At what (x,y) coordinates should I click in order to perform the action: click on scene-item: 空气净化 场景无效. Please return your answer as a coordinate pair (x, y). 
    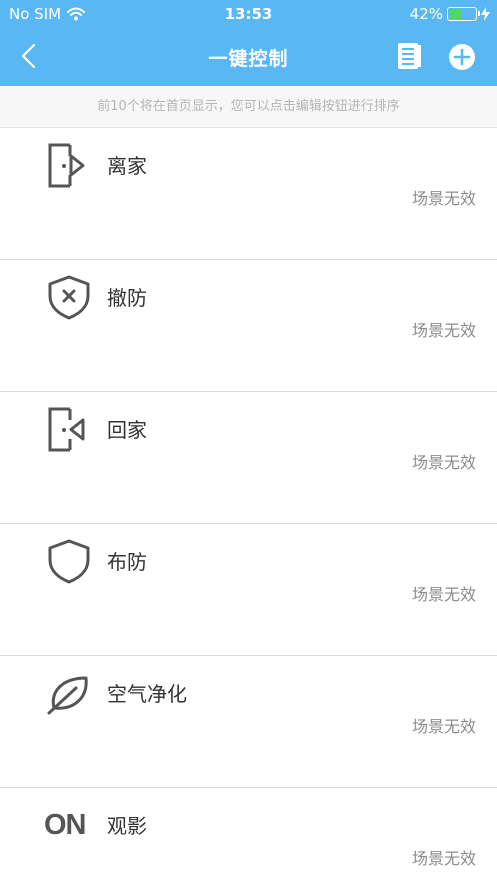
    Looking at the image, I should click on (248, 722).